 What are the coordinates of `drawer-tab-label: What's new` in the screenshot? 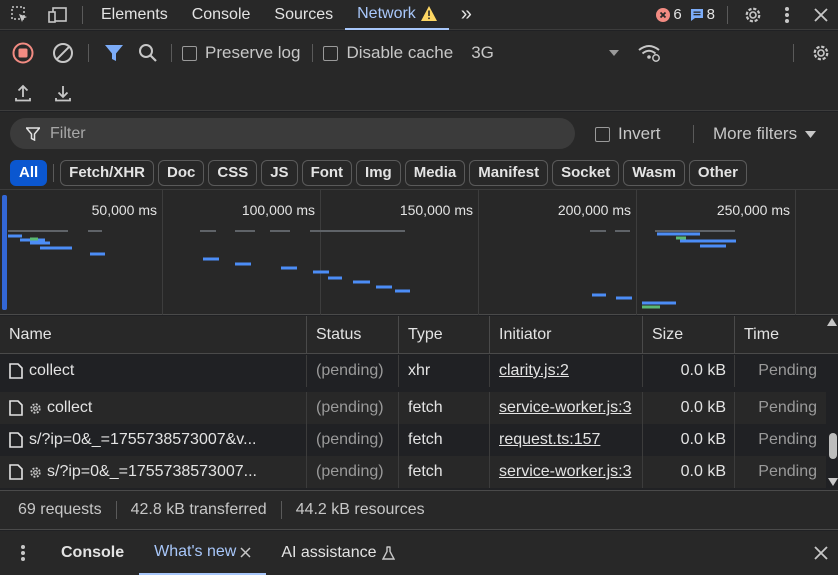 It's located at (195, 551).